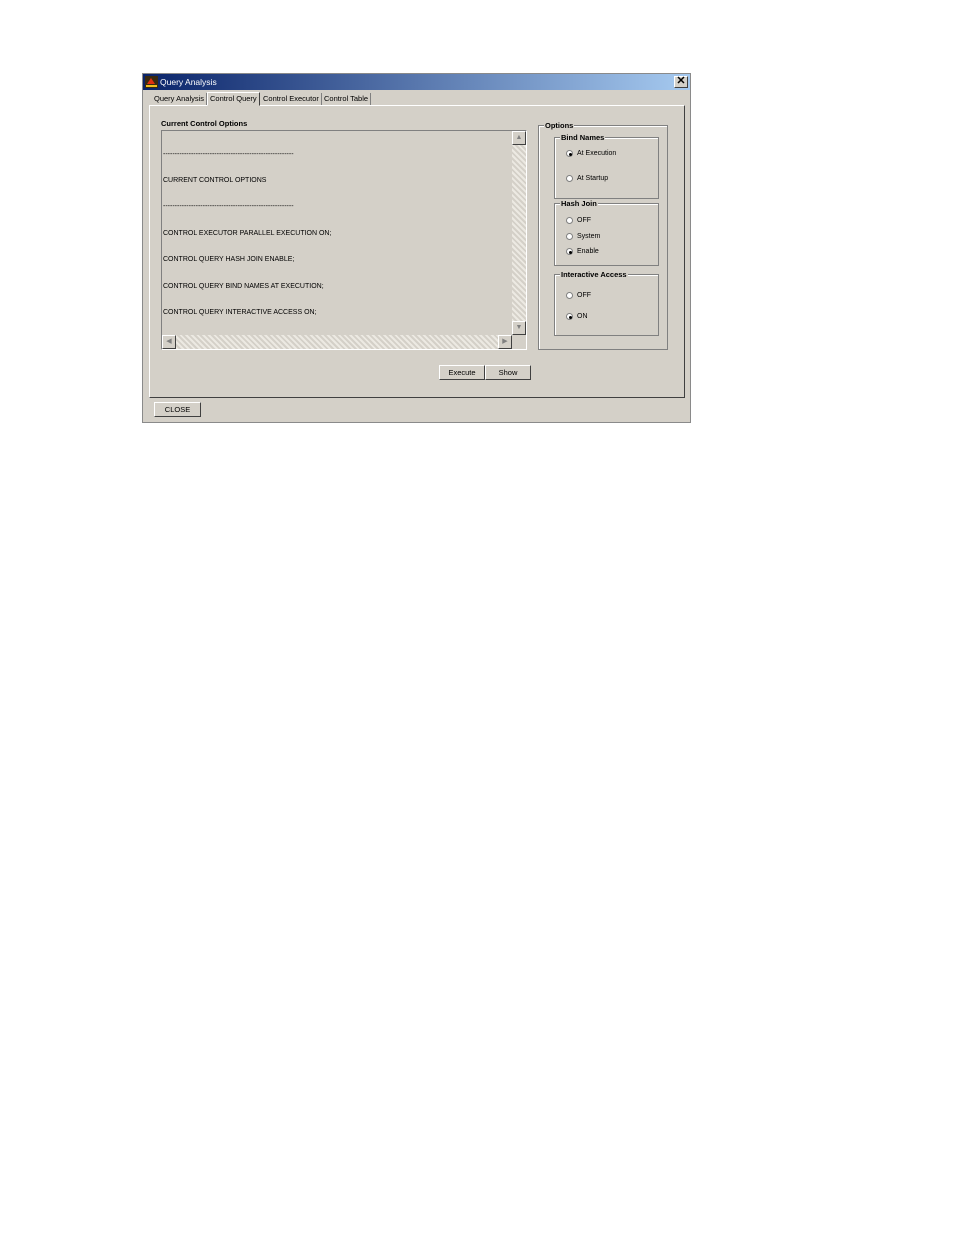 This screenshot has height=1235, width=954. Describe the element at coordinates (180, 99) in the screenshot. I see `tab-query-analysis: Query Analysis` at that location.